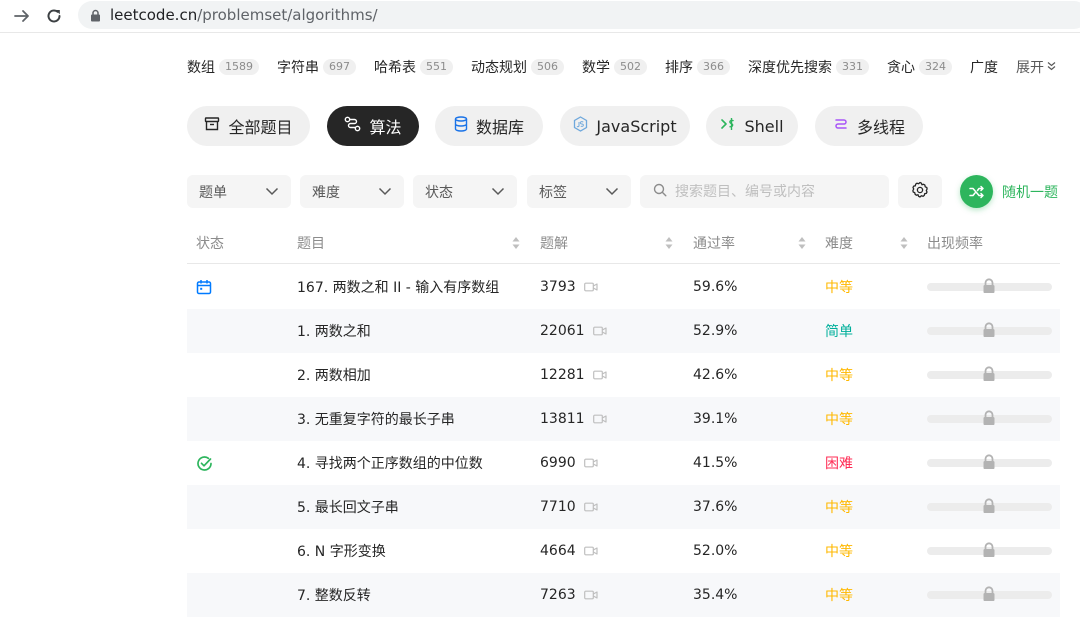 The image size is (1080, 617). Describe the element at coordinates (623, 507) in the screenshot. I see `table-row: 5. 最长回文子串 7710 37.6% 中等` at that location.